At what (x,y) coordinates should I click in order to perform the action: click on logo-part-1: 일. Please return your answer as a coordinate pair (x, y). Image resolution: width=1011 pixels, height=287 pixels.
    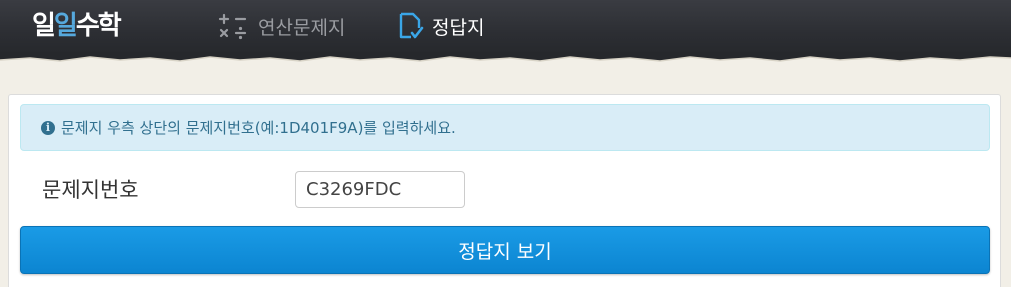
    Looking at the image, I should click on (44, 26).